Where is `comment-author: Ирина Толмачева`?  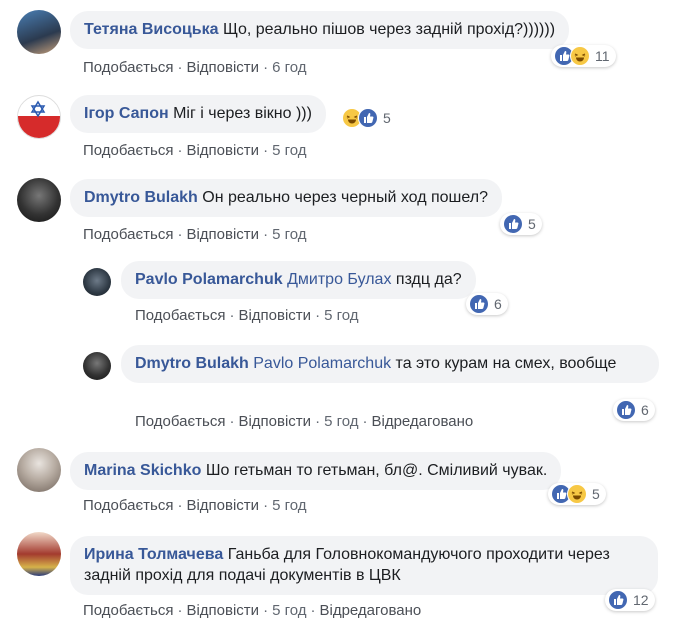
comment-author: Ирина Толмачева is located at coordinates (153, 554).